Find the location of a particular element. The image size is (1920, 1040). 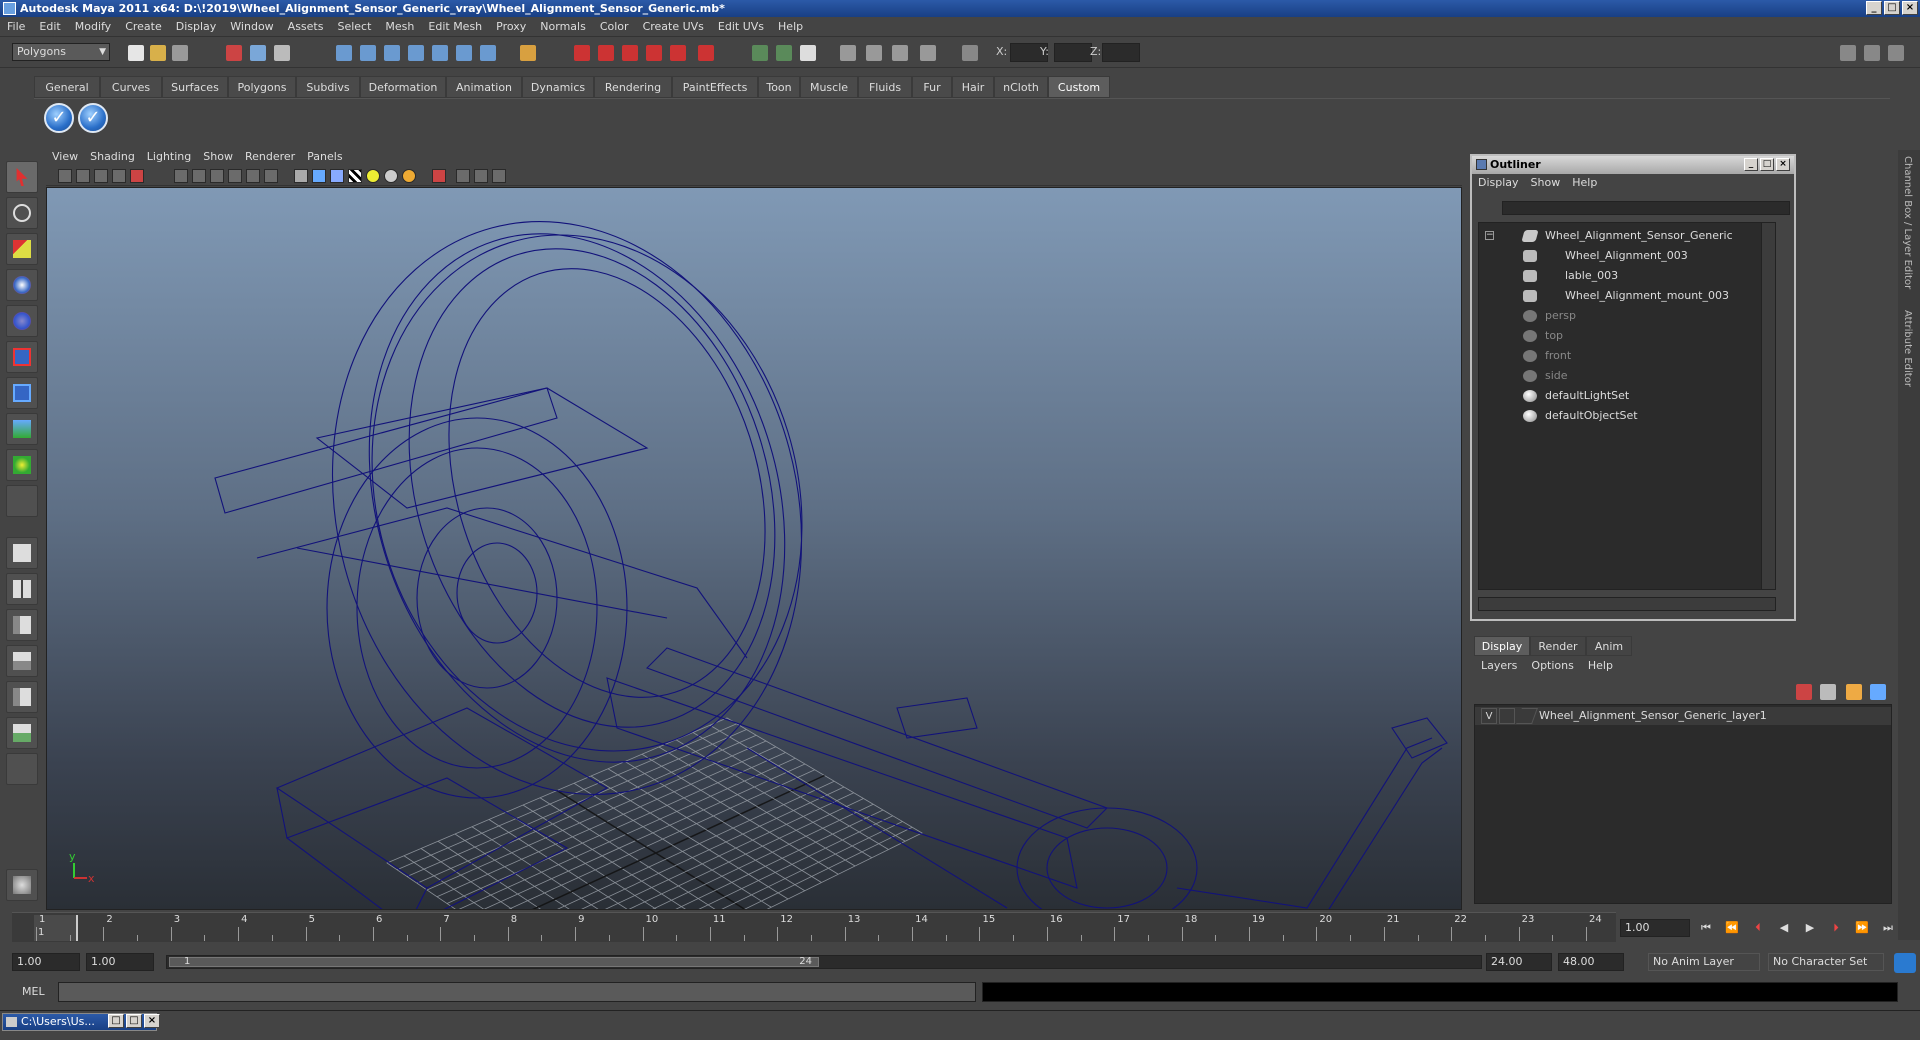

save-scene-icon is located at coordinates (180, 53).